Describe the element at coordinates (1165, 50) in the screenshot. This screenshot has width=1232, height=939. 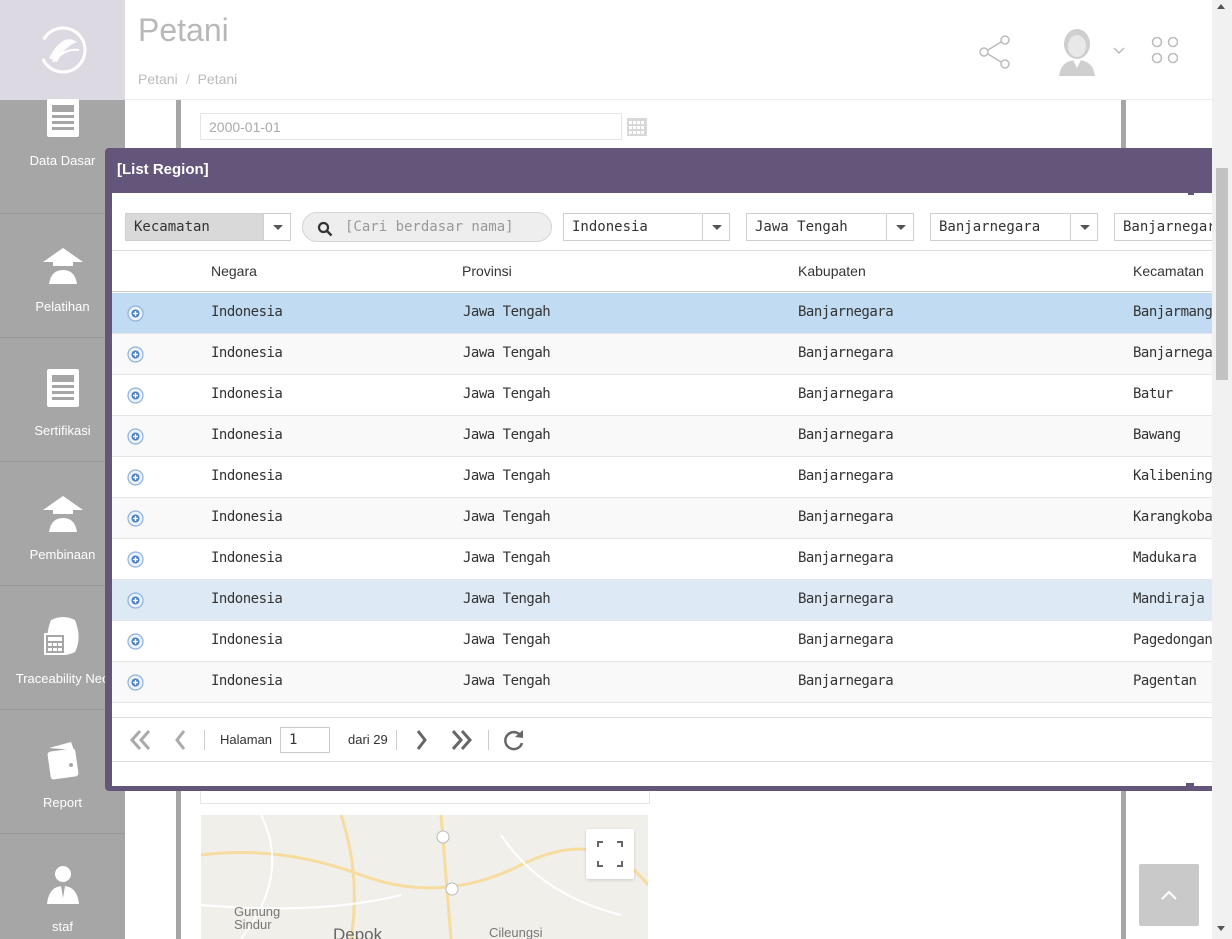
I see `apps-grid-icon` at that location.